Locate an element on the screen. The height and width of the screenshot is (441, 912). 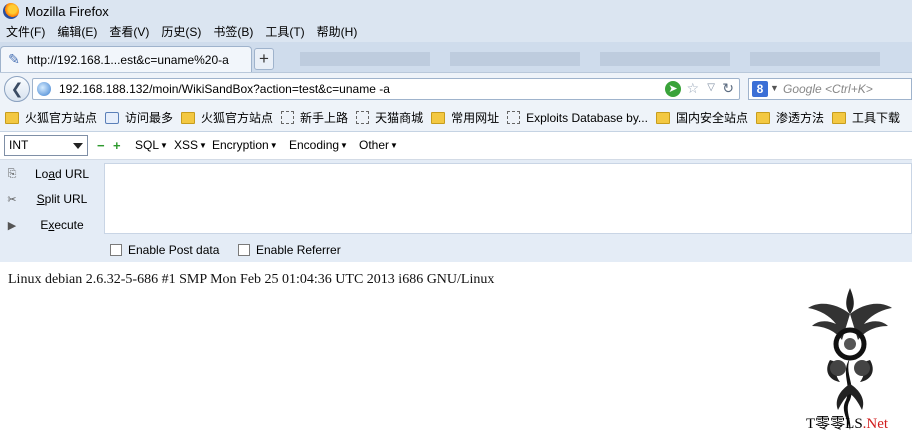
bookmark-item: 渗透方法 is located at coordinates (789, 117).